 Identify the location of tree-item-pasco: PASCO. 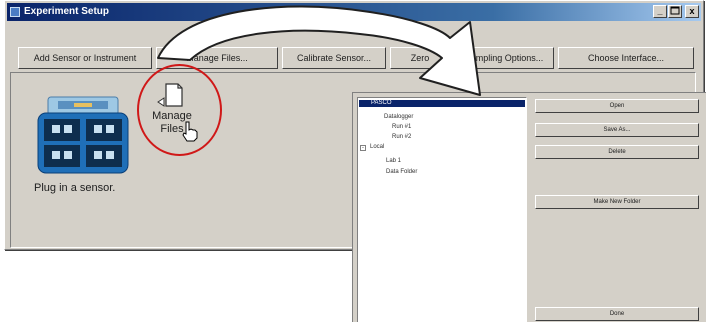
(442, 103).